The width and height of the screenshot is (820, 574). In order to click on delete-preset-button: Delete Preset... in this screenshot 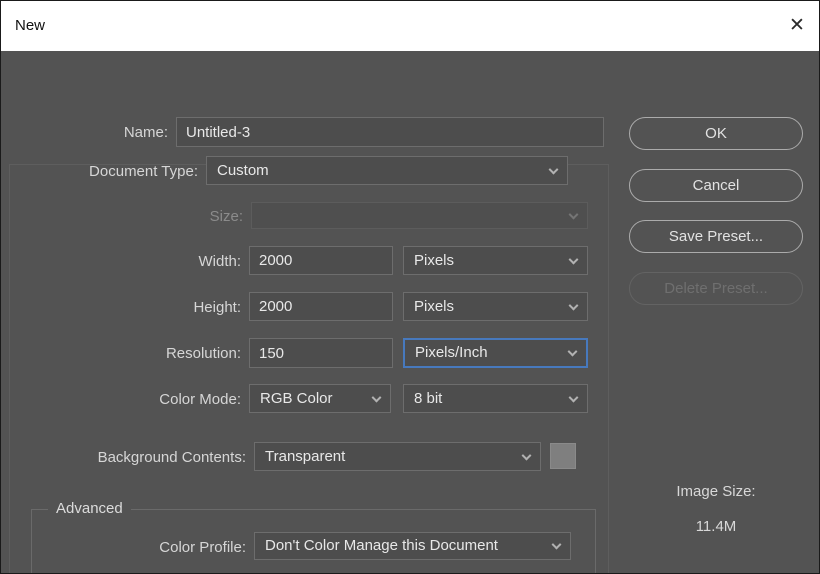, I will do `click(716, 288)`.